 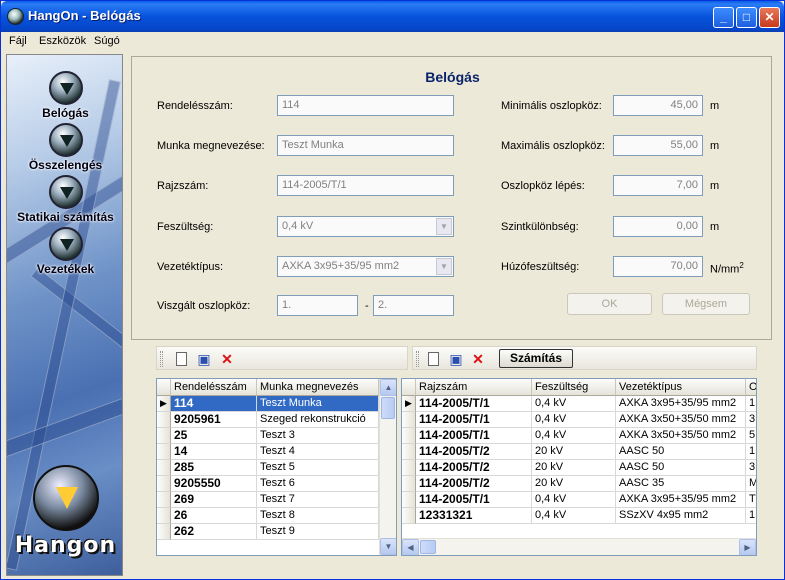 What do you see at coordinates (214, 484) in the screenshot?
I see `table-cell-rendelesszam: 9205550` at bounding box center [214, 484].